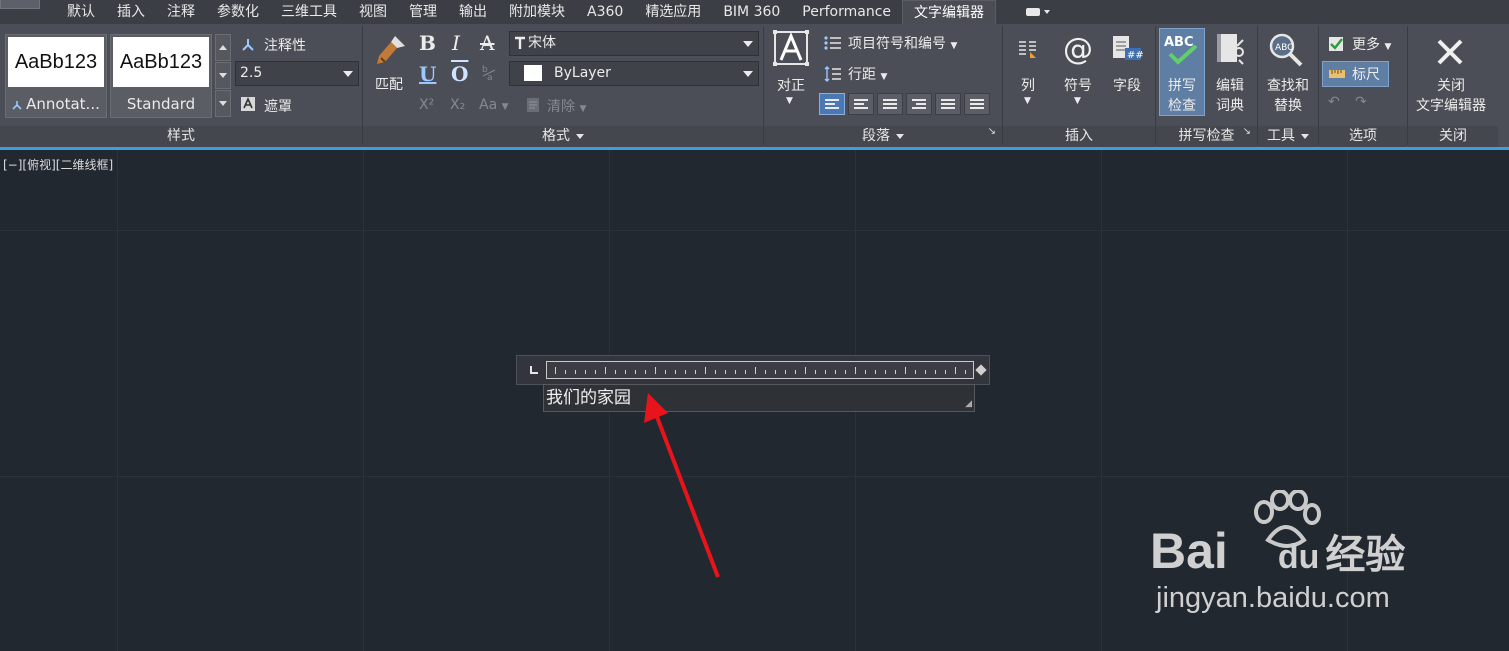 The width and height of the screenshot is (1509, 651). Describe the element at coordinates (1179, 42) in the screenshot. I see `svg-text: ABC` at that location.